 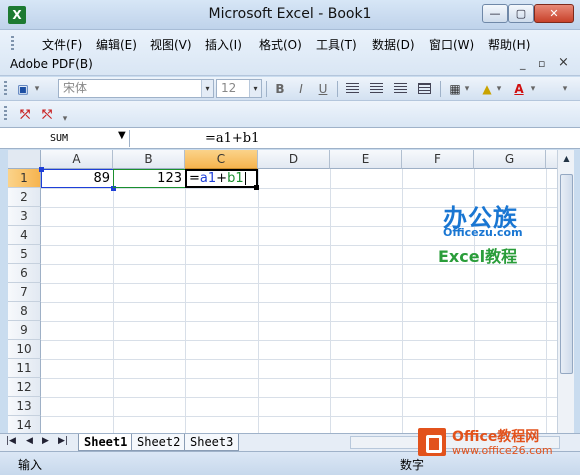 What do you see at coordinates (290, 138) in the screenshot?
I see `formula-bar: SUM ▼ =a1+b1` at bounding box center [290, 138].